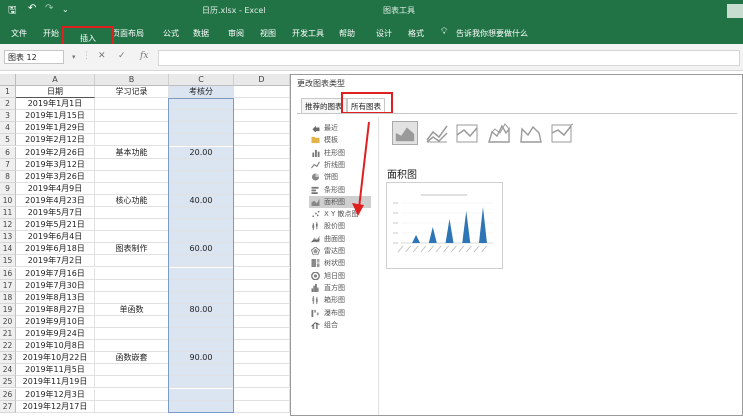  Describe the element at coordinates (499, 133) in the screenshot. I see `area-subtype-3d-area` at that location.